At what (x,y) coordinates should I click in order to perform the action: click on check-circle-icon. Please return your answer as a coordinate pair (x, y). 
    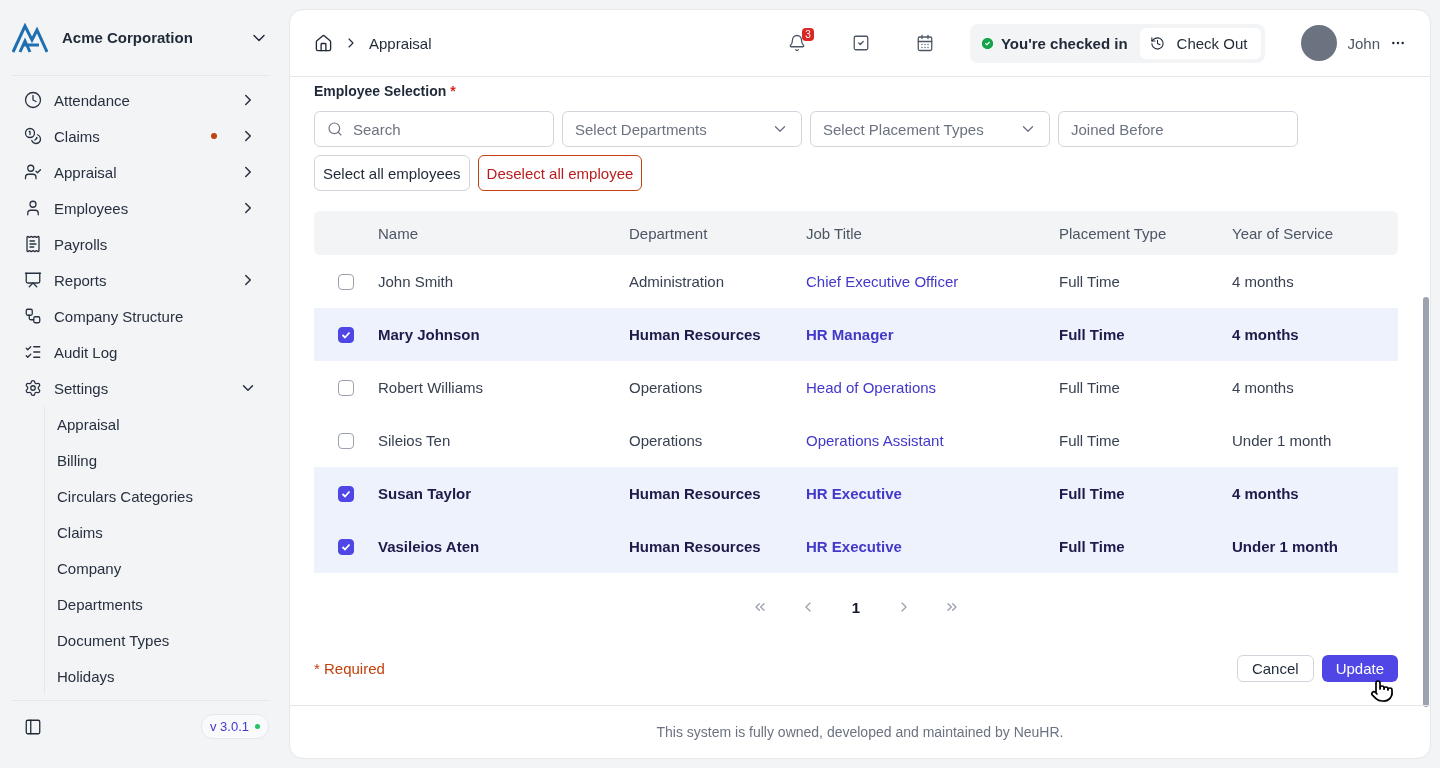
    Looking at the image, I should click on (987, 43).